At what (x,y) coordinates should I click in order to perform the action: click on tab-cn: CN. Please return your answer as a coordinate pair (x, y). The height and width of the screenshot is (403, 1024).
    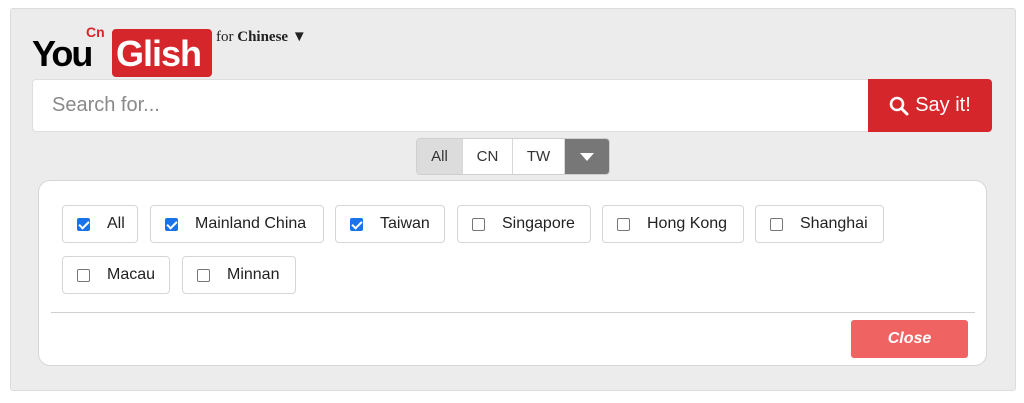
    Looking at the image, I should click on (488, 156).